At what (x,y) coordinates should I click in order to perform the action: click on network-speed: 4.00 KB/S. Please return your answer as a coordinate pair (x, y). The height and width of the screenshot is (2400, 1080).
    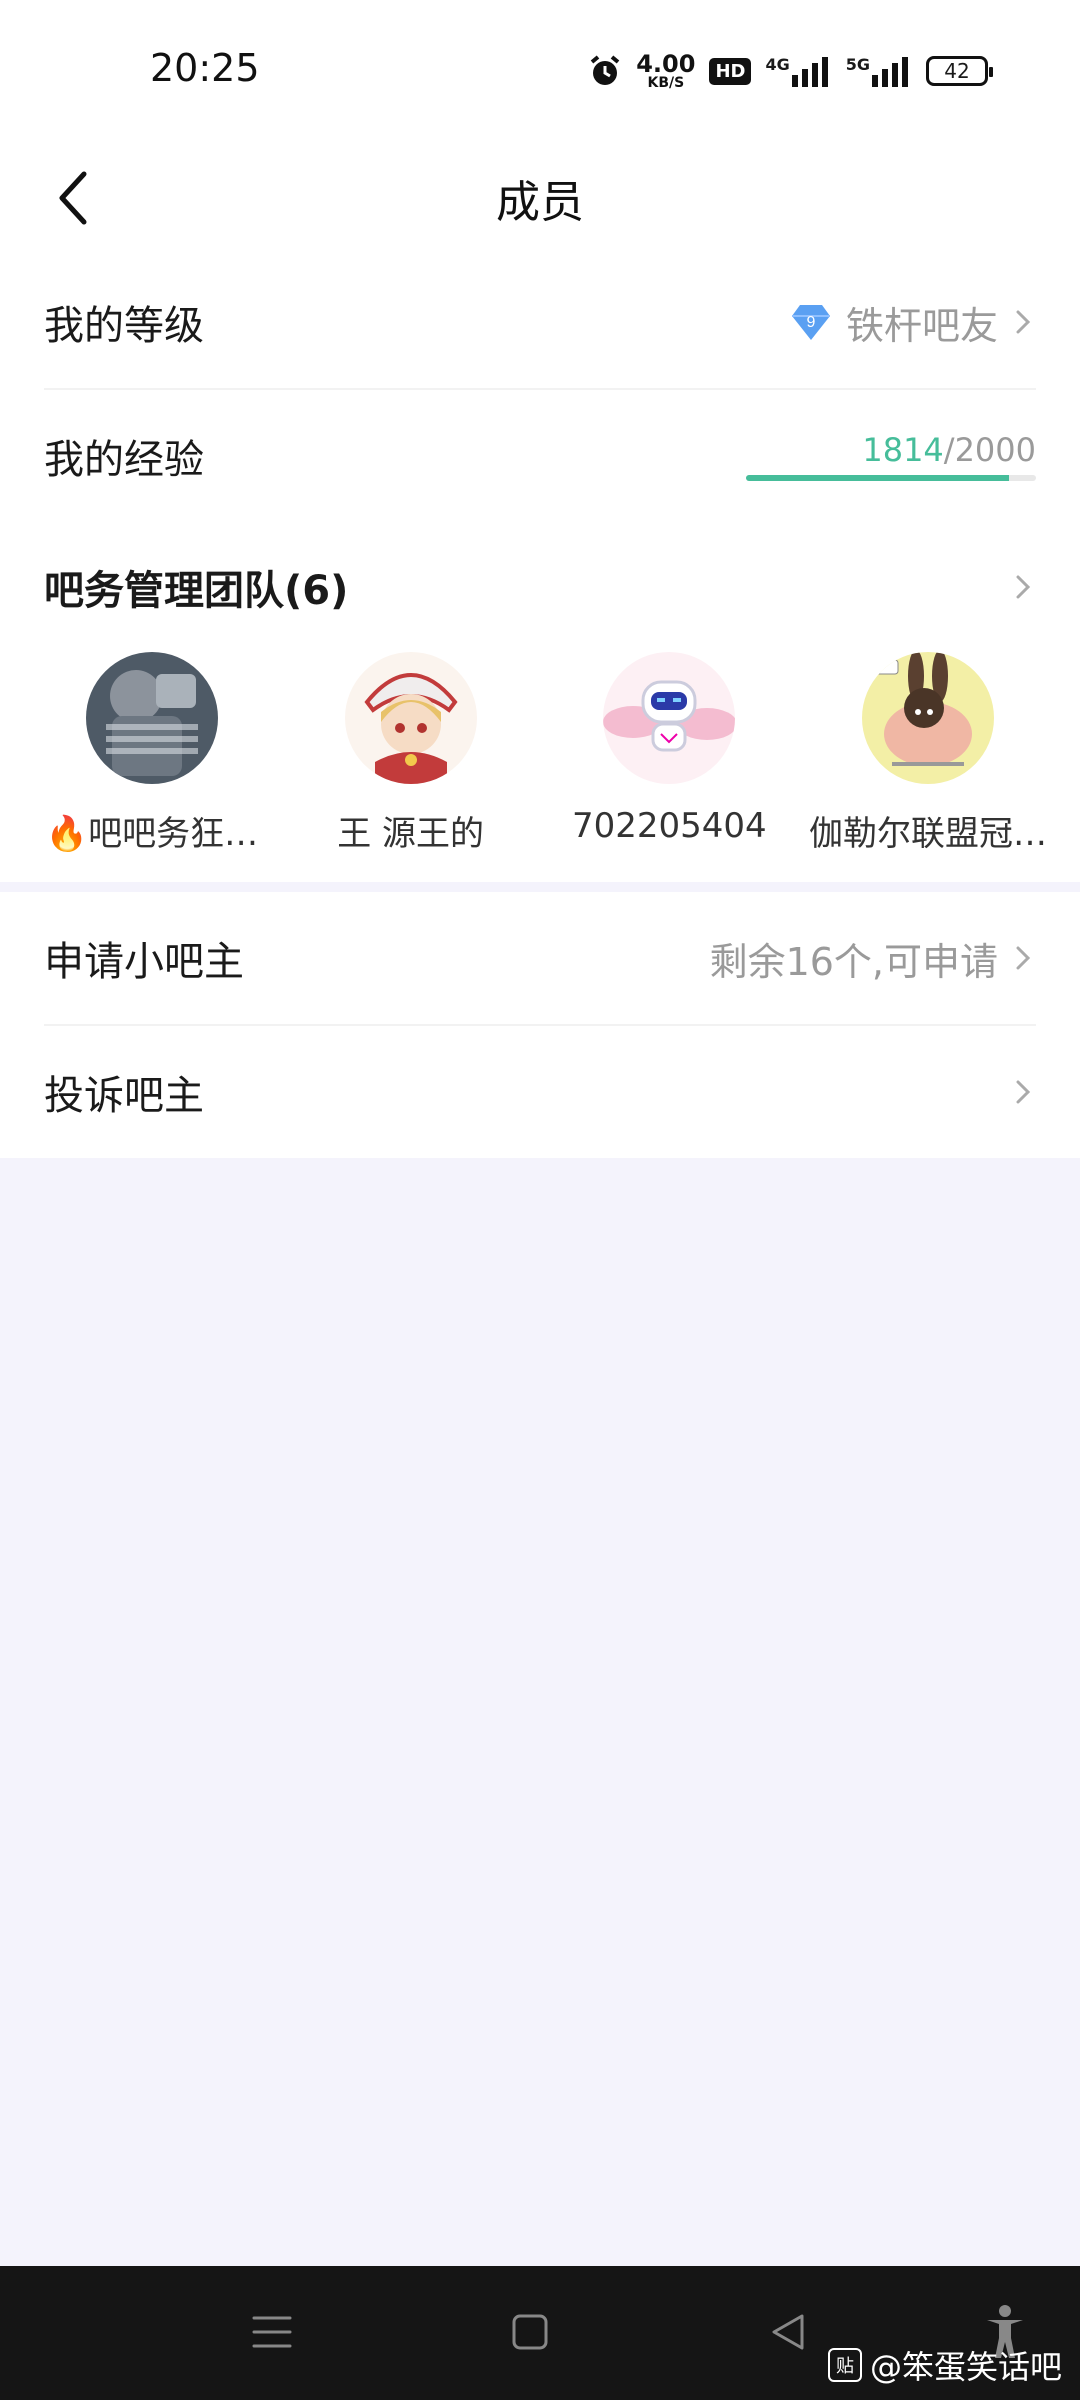
    Looking at the image, I should click on (666, 70).